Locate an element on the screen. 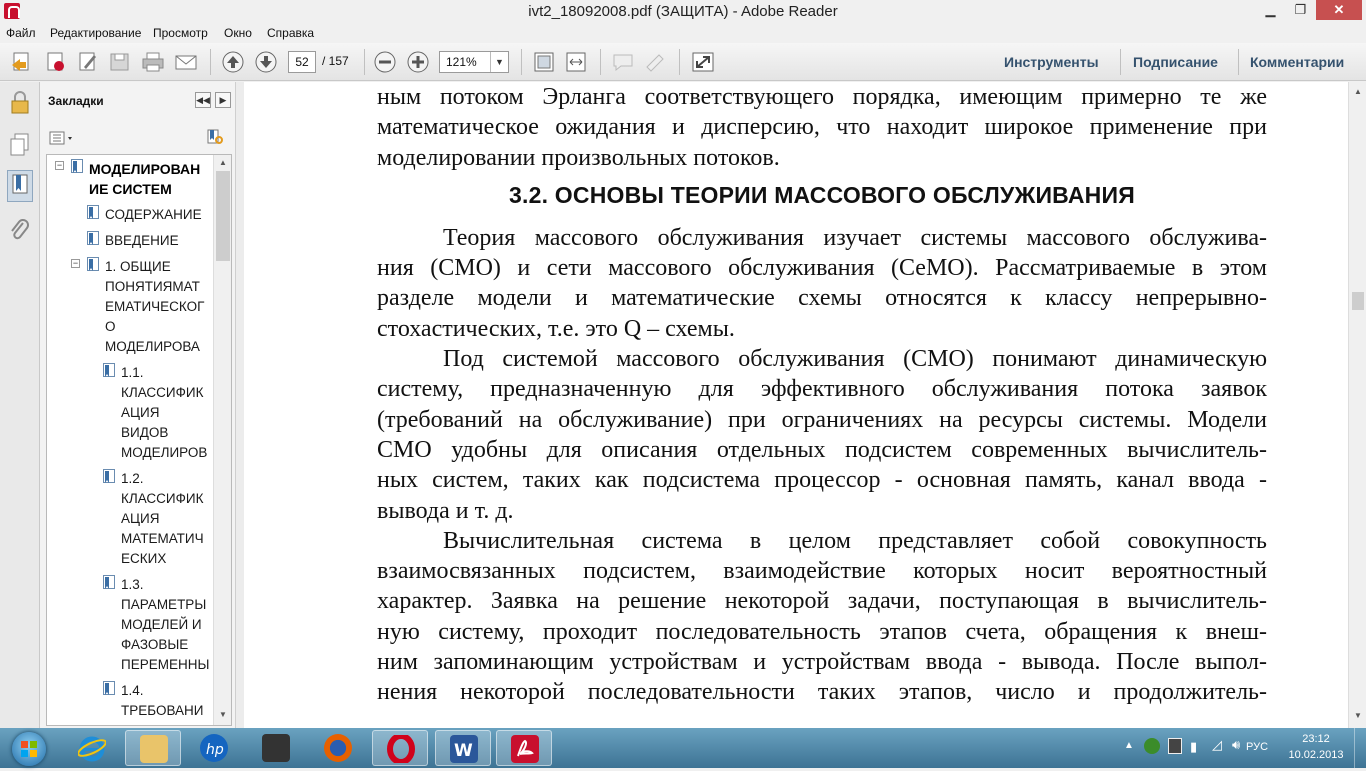 The height and width of the screenshot is (771, 1366). bookmark-line: 1.1. is located at coordinates (132, 372).